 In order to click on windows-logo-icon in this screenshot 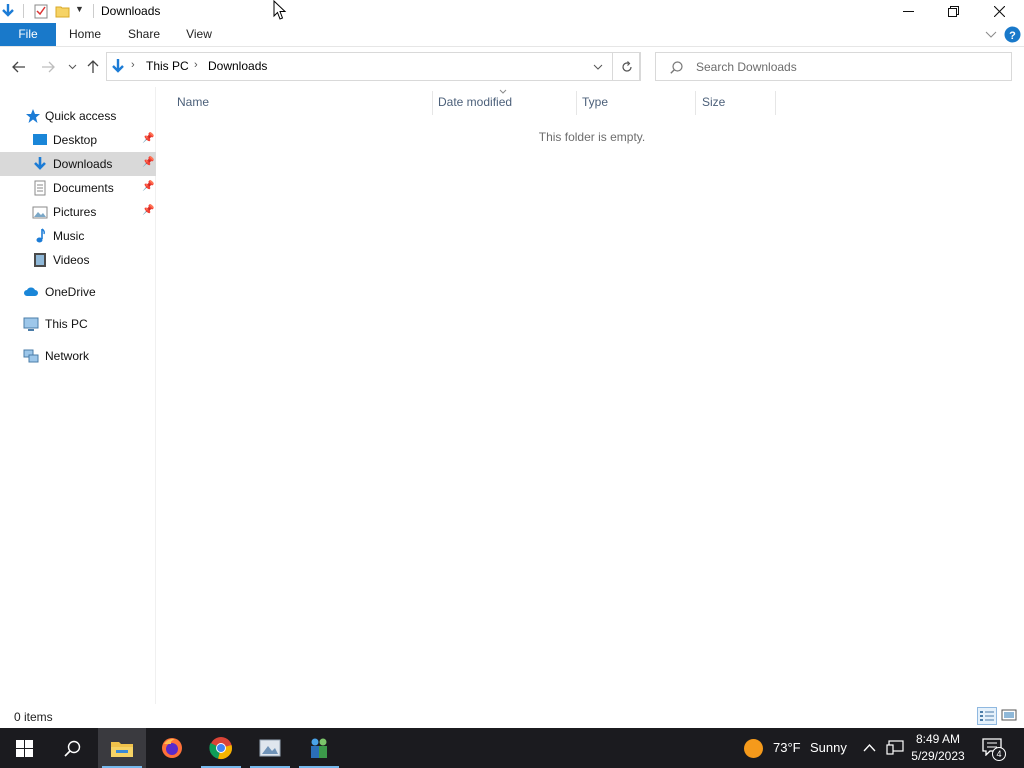, I will do `click(24, 748)`.